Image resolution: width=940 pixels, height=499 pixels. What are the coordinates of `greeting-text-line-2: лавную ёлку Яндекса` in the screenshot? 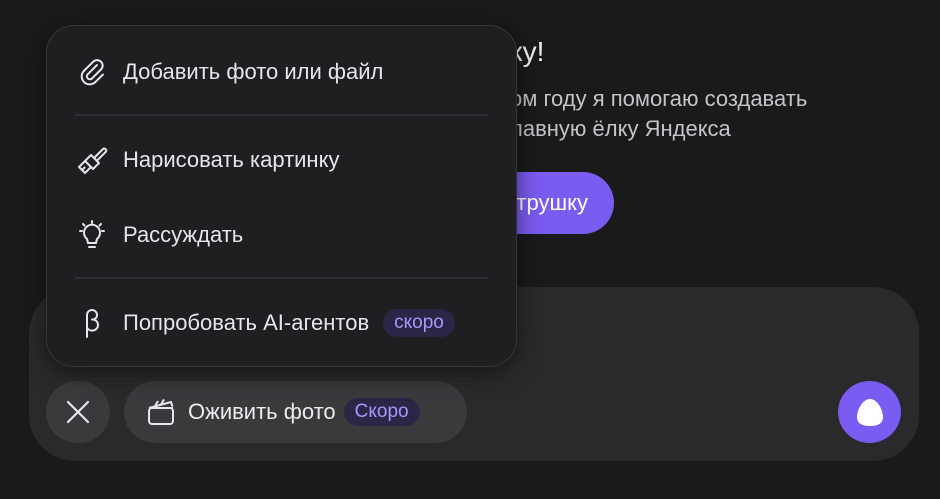 It's located at (620, 128).